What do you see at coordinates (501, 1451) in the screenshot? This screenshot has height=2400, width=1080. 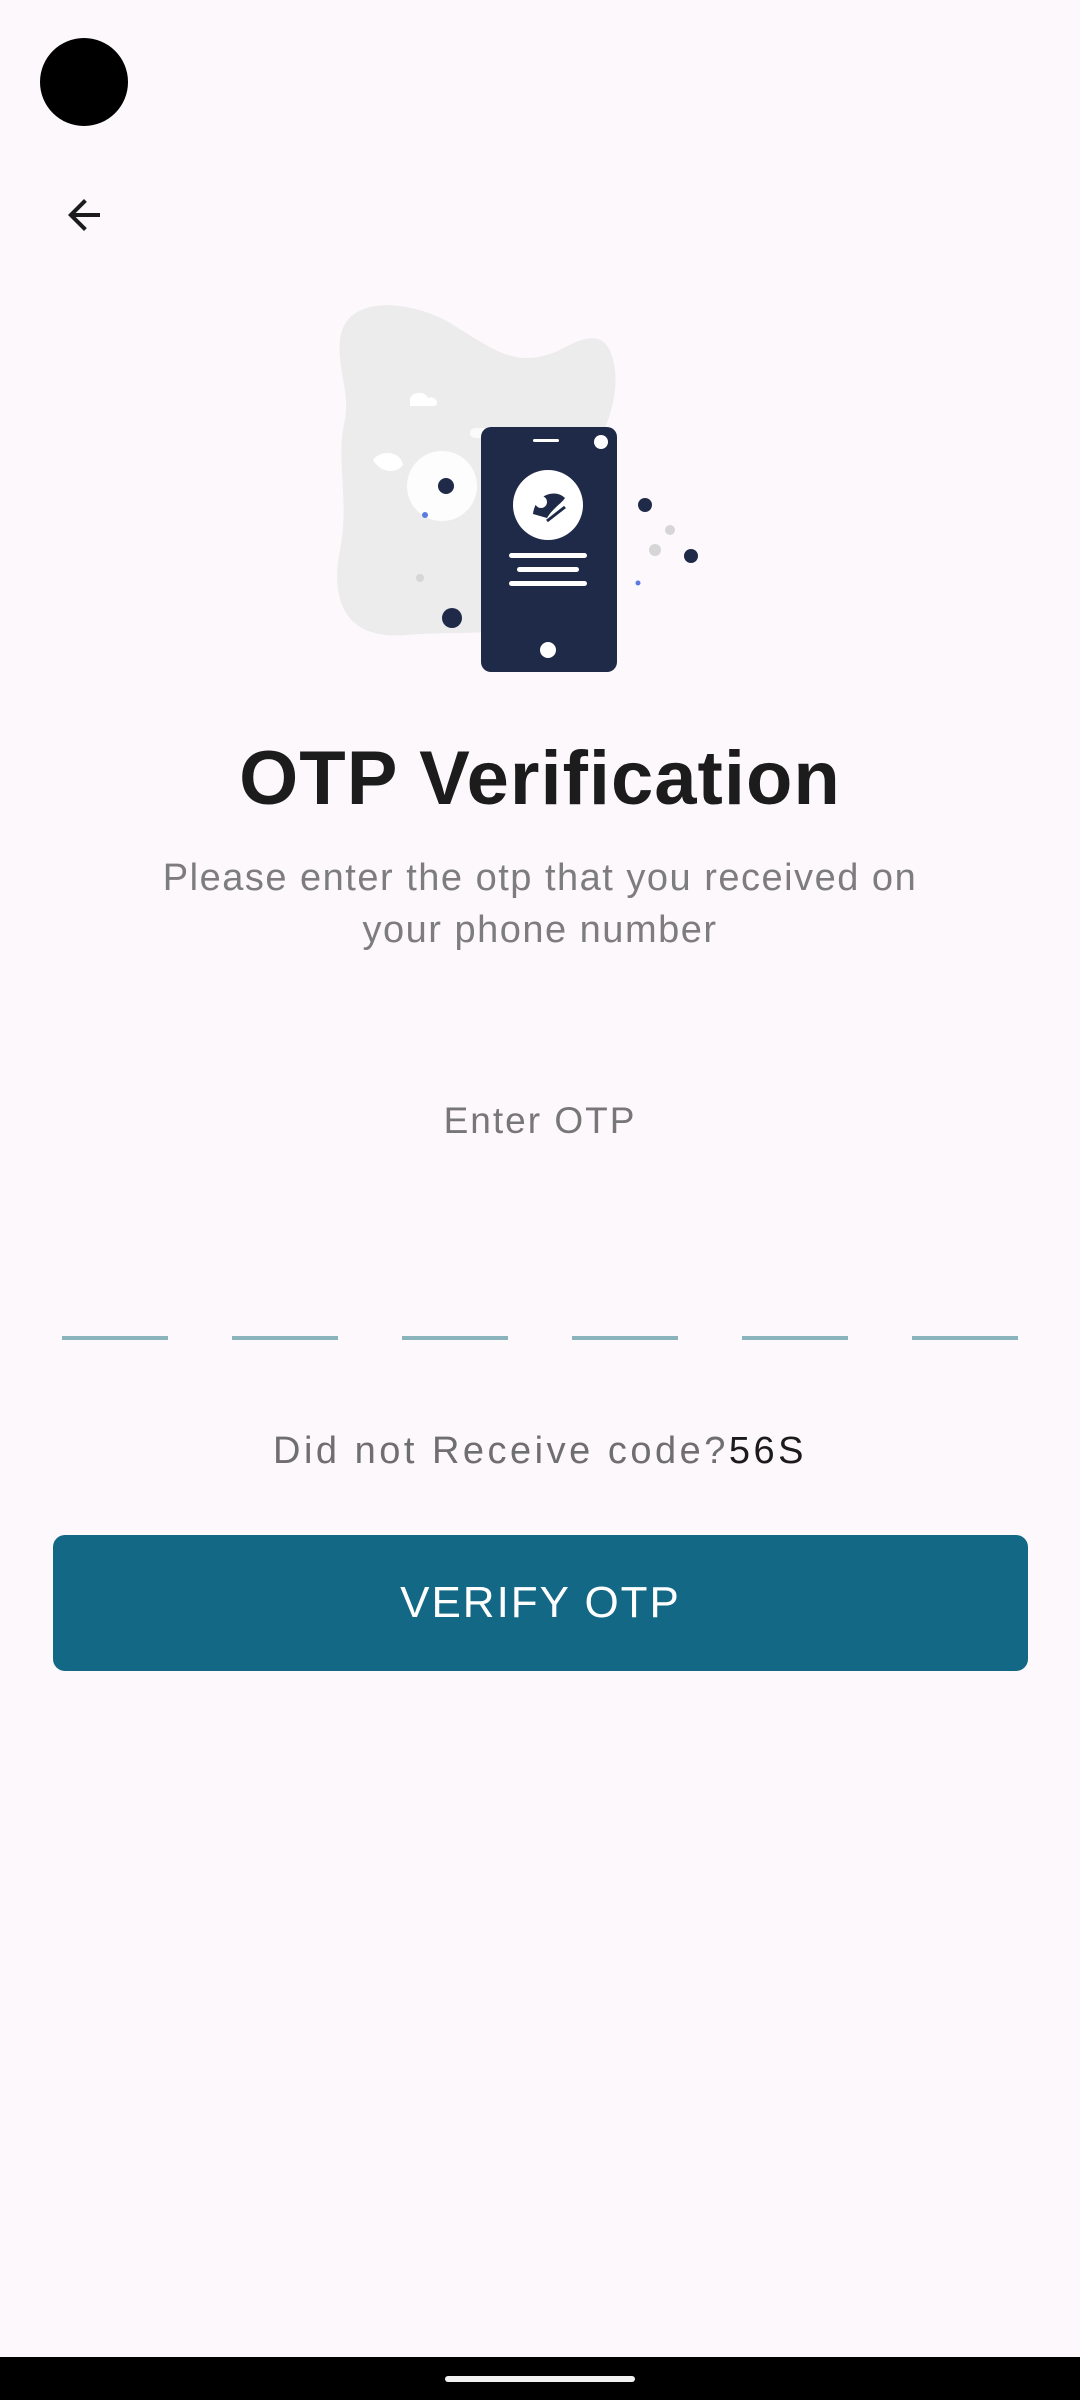 I see `resend-text: Did not Receive code?` at bounding box center [501, 1451].